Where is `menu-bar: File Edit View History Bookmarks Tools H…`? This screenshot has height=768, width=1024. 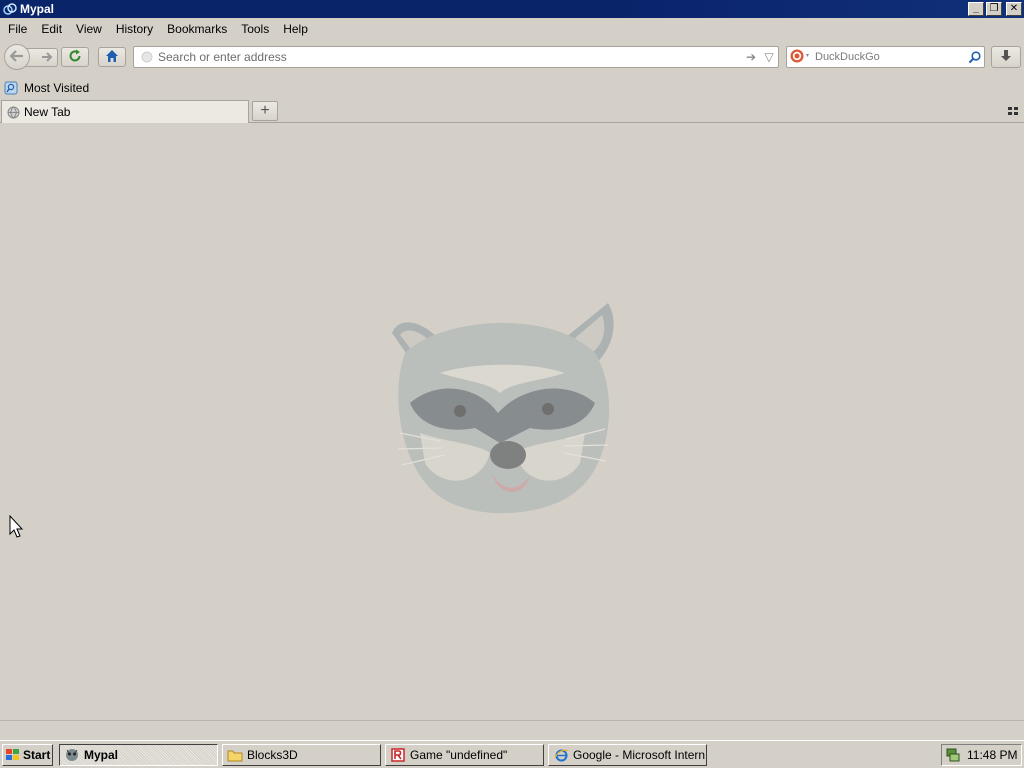
menu-bar: File Edit View History Bookmarks Tools H… is located at coordinates (512, 29).